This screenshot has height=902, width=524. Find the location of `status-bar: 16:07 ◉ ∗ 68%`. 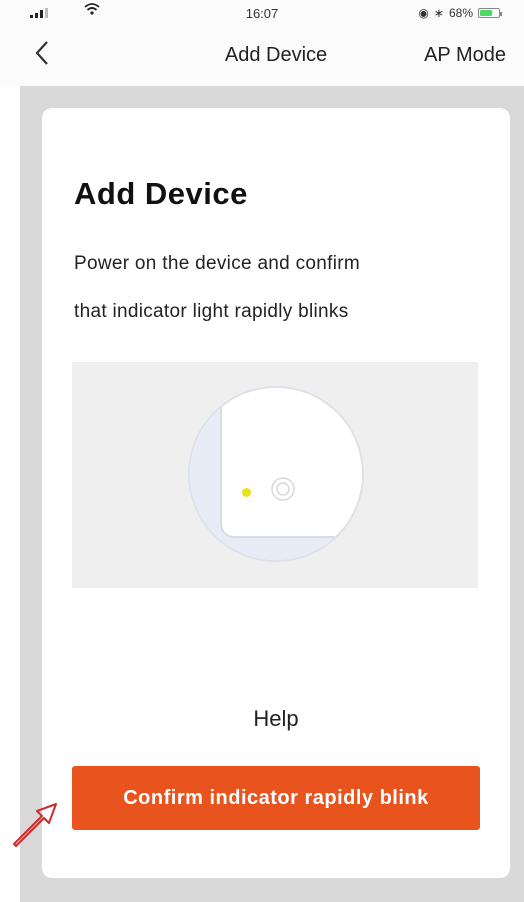

status-bar: 16:07 ◉ ∗ 68% is located at coordinates (262, 15).